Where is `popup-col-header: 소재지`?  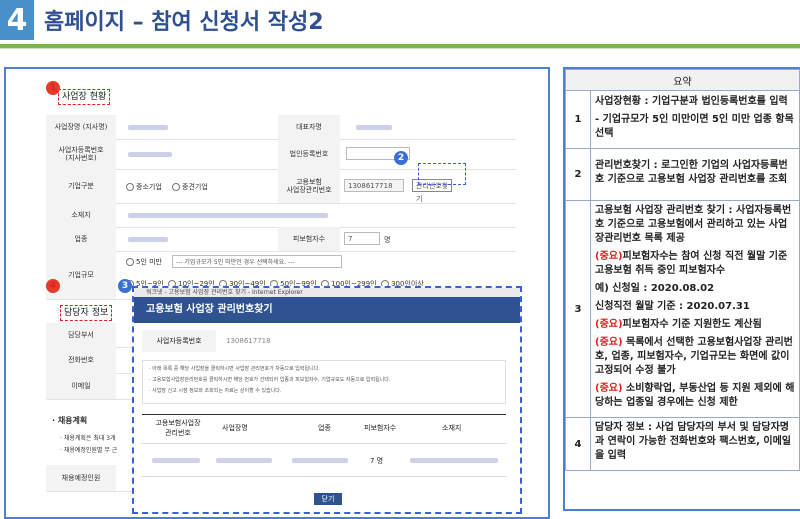
popup-col-header: 소재지 is located at coordinates (452, 428).